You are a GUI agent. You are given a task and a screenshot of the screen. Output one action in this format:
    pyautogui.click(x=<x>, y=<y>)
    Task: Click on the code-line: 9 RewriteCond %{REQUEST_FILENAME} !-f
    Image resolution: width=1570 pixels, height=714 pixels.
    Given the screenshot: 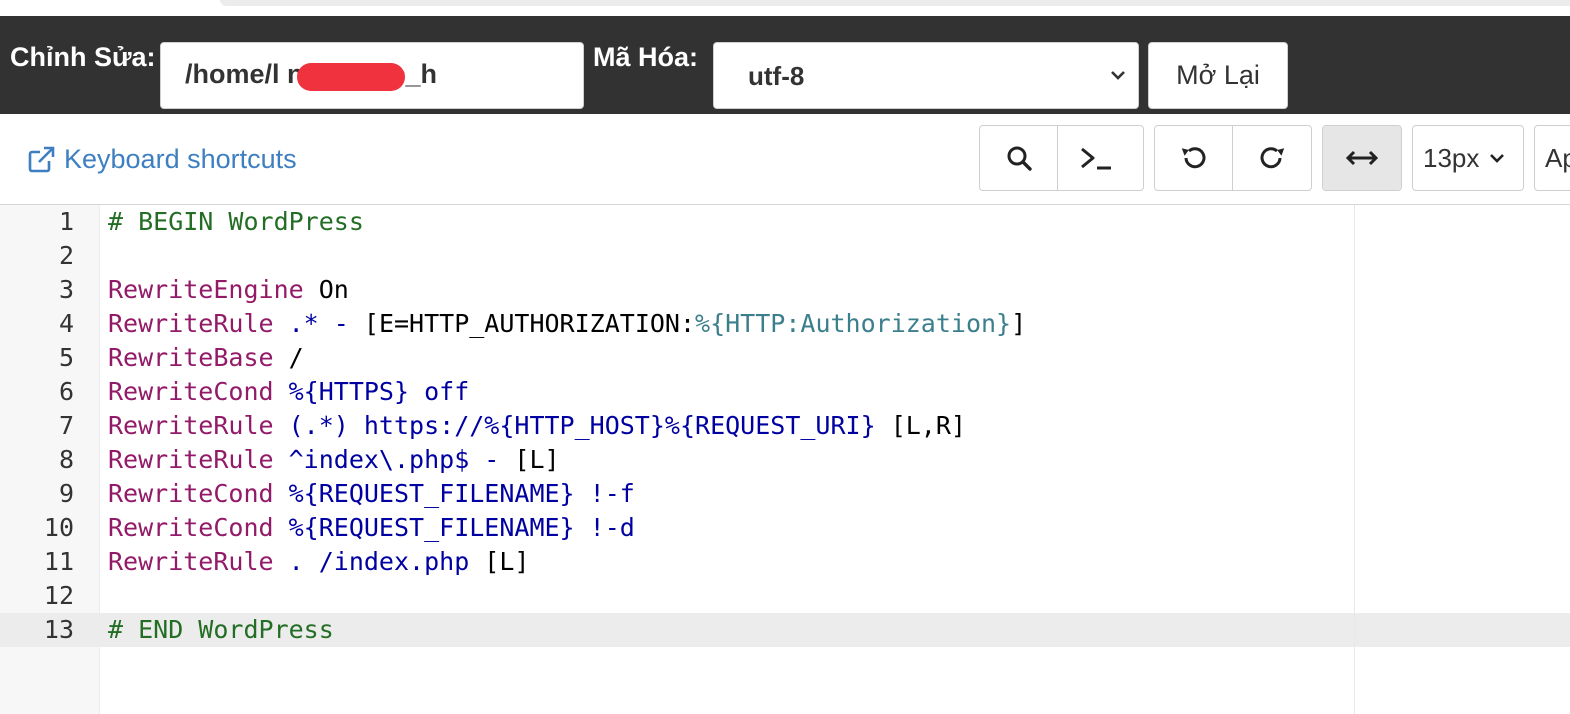 What is the action you would take?
    pyautogui.click(x=785, y=494)
    